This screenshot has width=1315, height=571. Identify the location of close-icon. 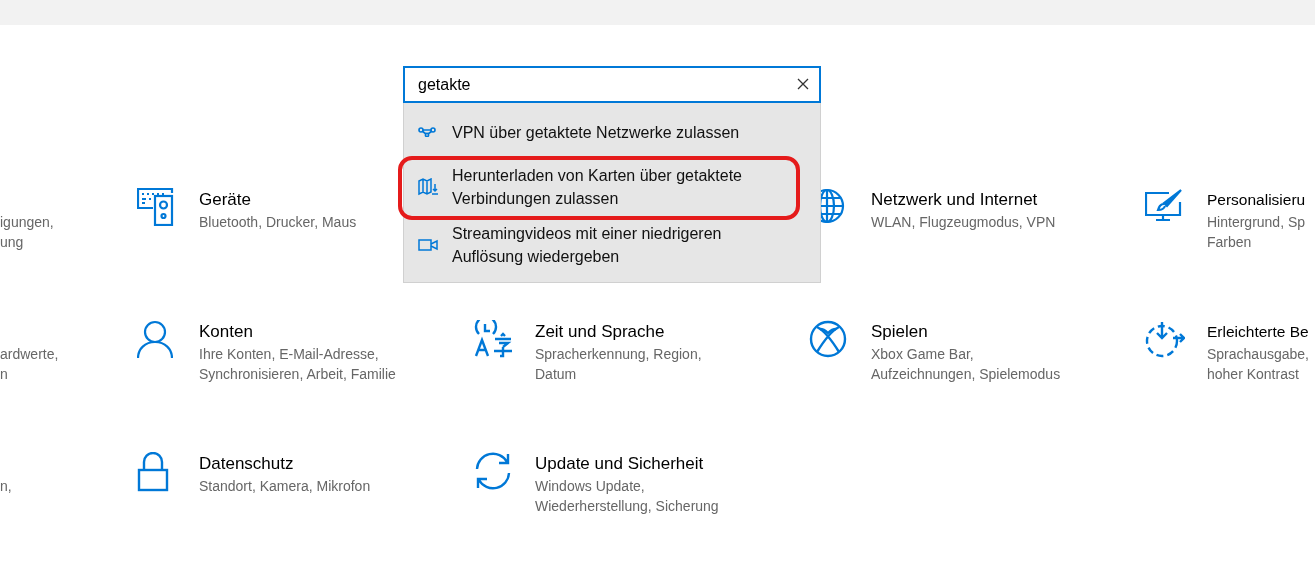
(803, 84).